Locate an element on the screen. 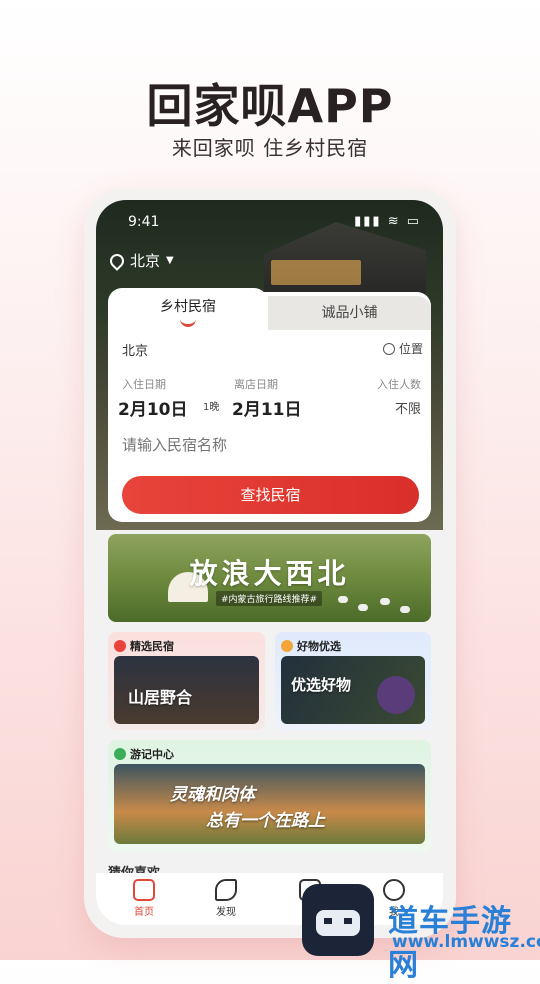  nights-count: 1晚 is located at coordinates (211, 407).